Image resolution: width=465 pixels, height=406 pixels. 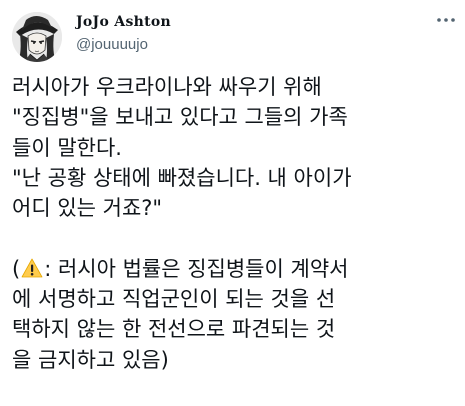 I want to click on tweet-line: 에 서명하고 직업군인이 되는 것을 선, so click(x=174, y=299).